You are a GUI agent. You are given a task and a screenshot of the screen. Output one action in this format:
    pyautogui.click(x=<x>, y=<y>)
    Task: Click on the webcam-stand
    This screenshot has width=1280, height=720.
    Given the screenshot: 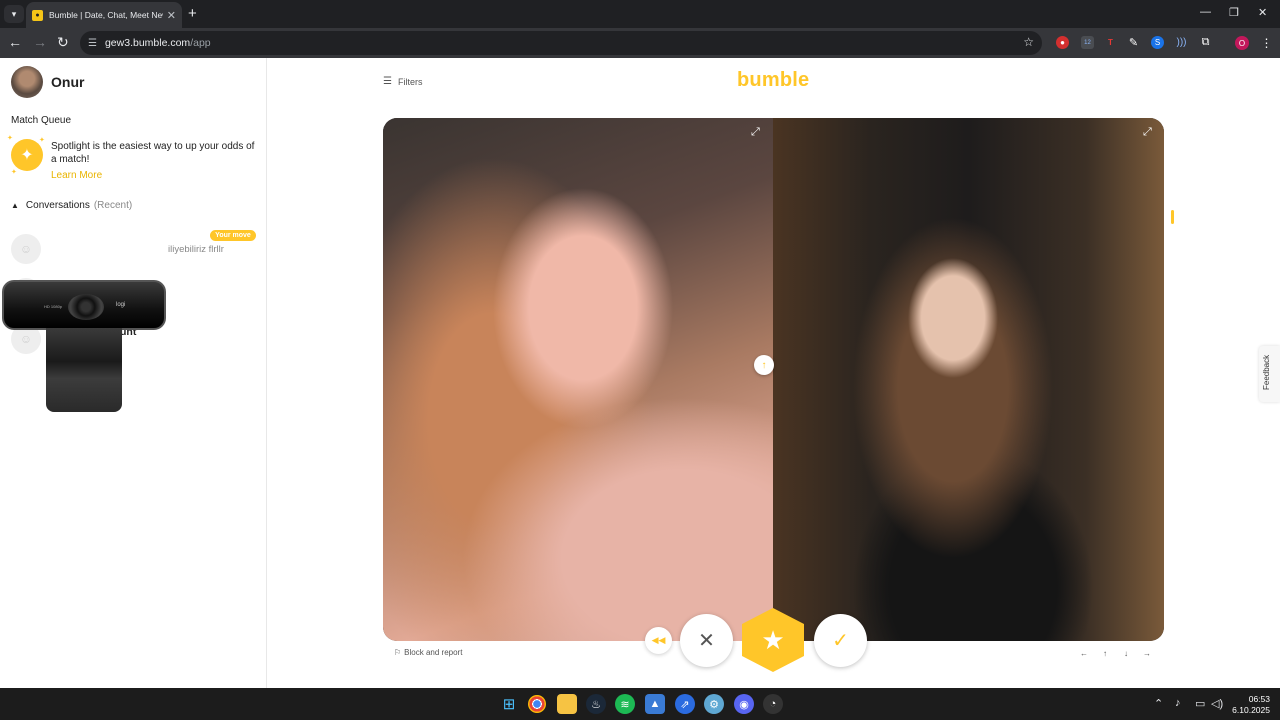 What is the action you would take?
    pyautogui.click(x=84, y=370)
    